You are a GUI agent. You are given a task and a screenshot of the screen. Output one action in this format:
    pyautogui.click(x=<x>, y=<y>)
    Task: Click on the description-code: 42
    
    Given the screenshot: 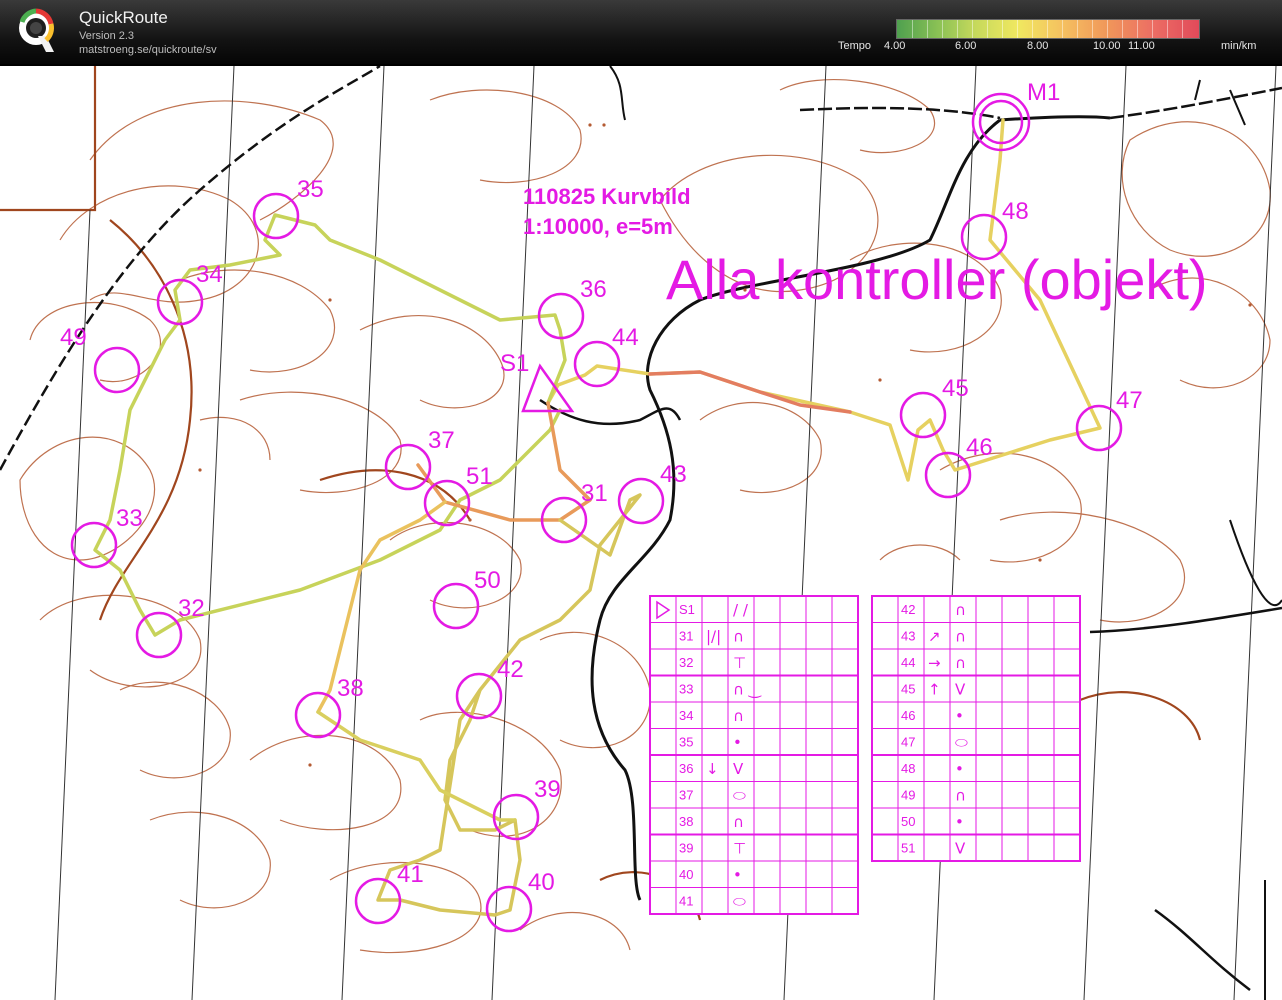 What is the action you would take?
    pyautogui.click(x=908, y=609)
    